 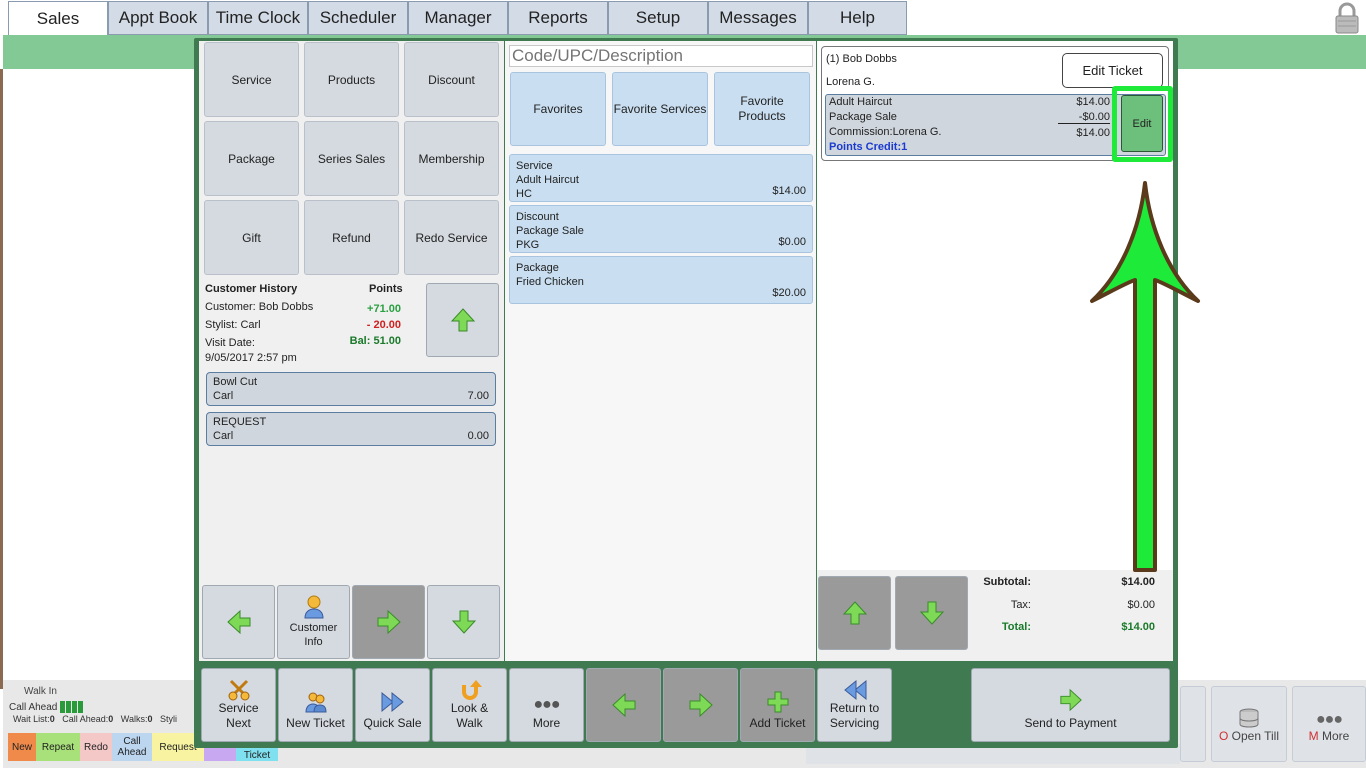 I want to click on bottom-next-button, so click(x=700, y=705).